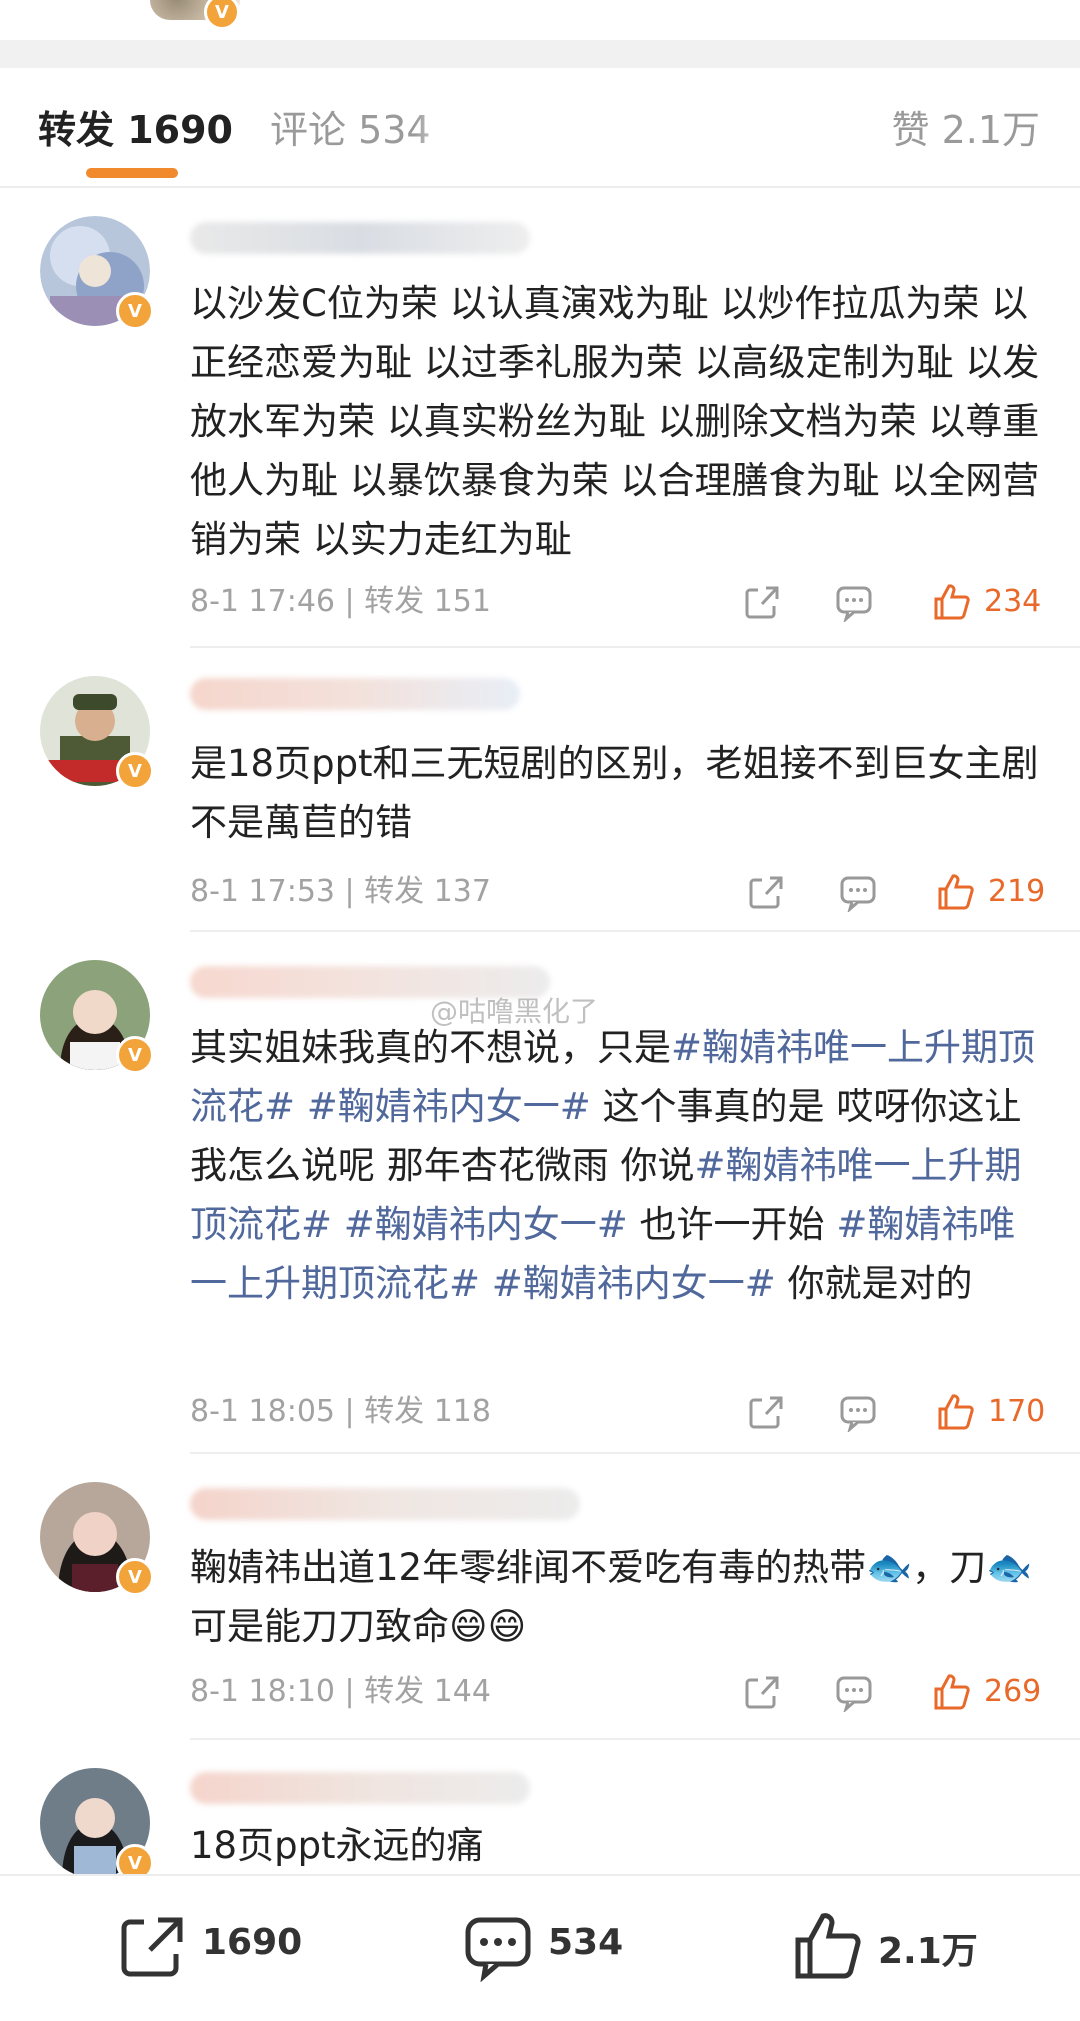 The height and width of the screenshot is (2021, 1080). Describe the element at coordinates (928, 1951) in the screenshot. I see `like-count: 2.1万` at that location.